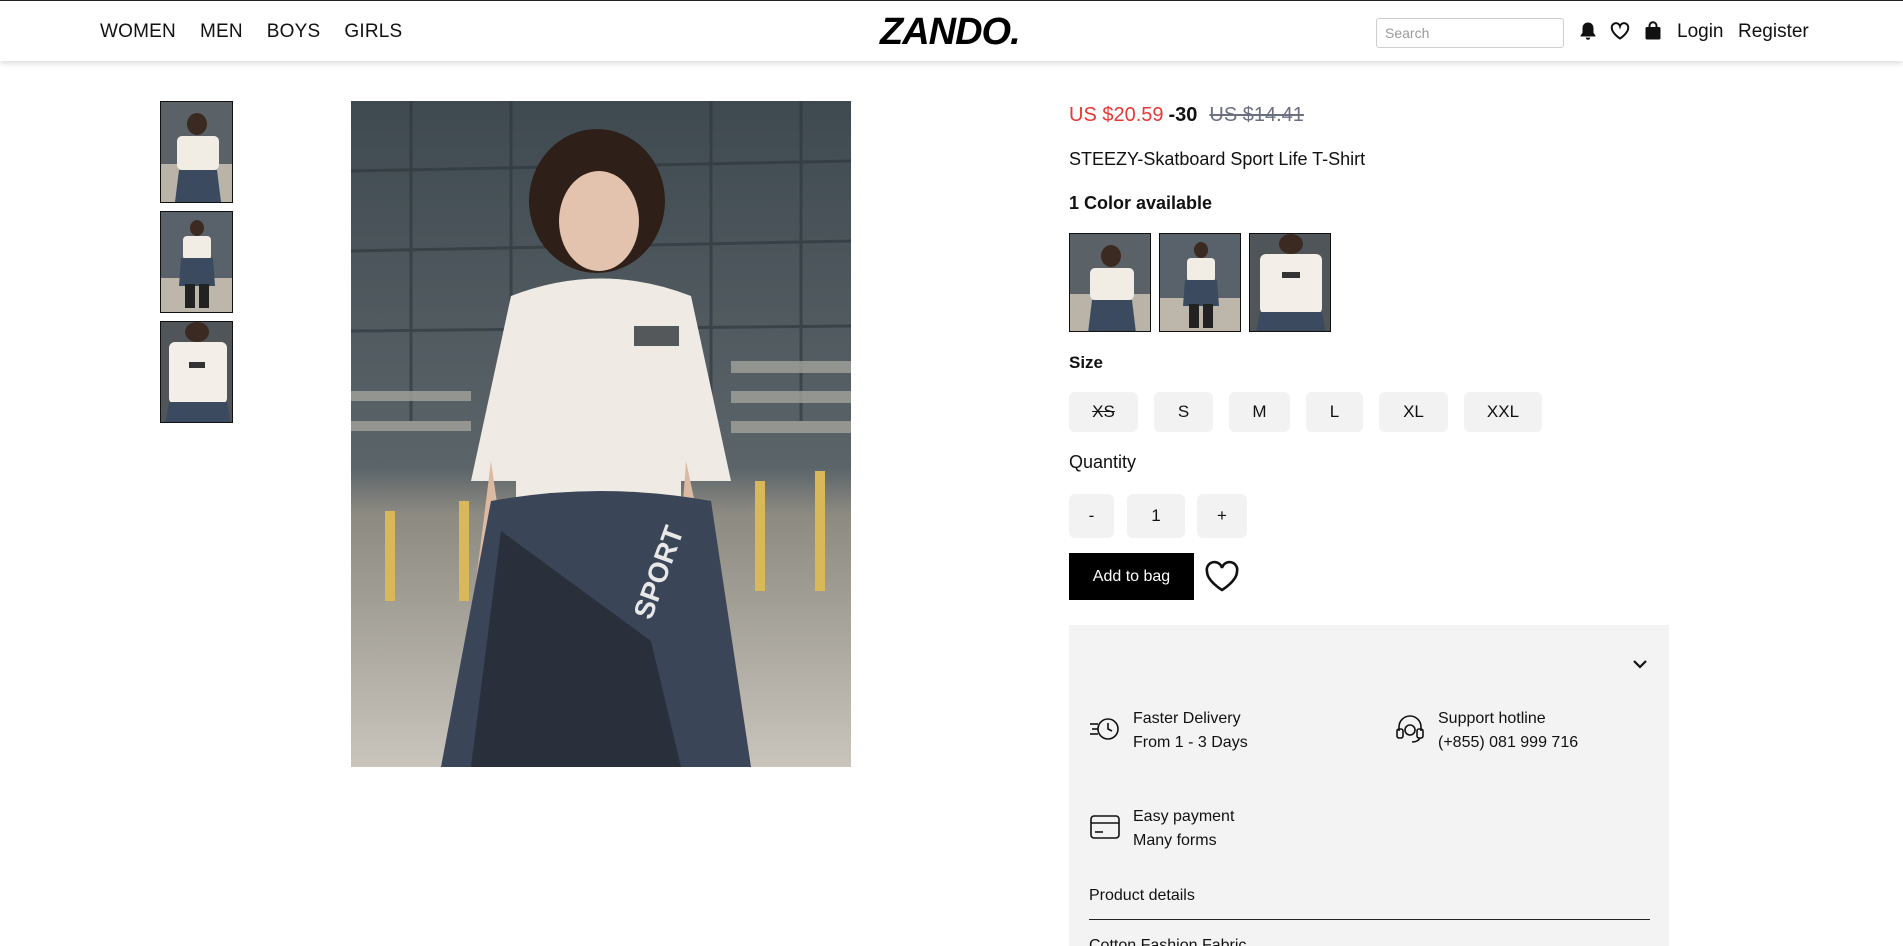 The width and height of the screenshot is (1903, 946). What do you see at coordinates (1131, 576) in the screenshot?
I see `add-to-bag-button: Add to bag` at bounding box center [1131, 576].